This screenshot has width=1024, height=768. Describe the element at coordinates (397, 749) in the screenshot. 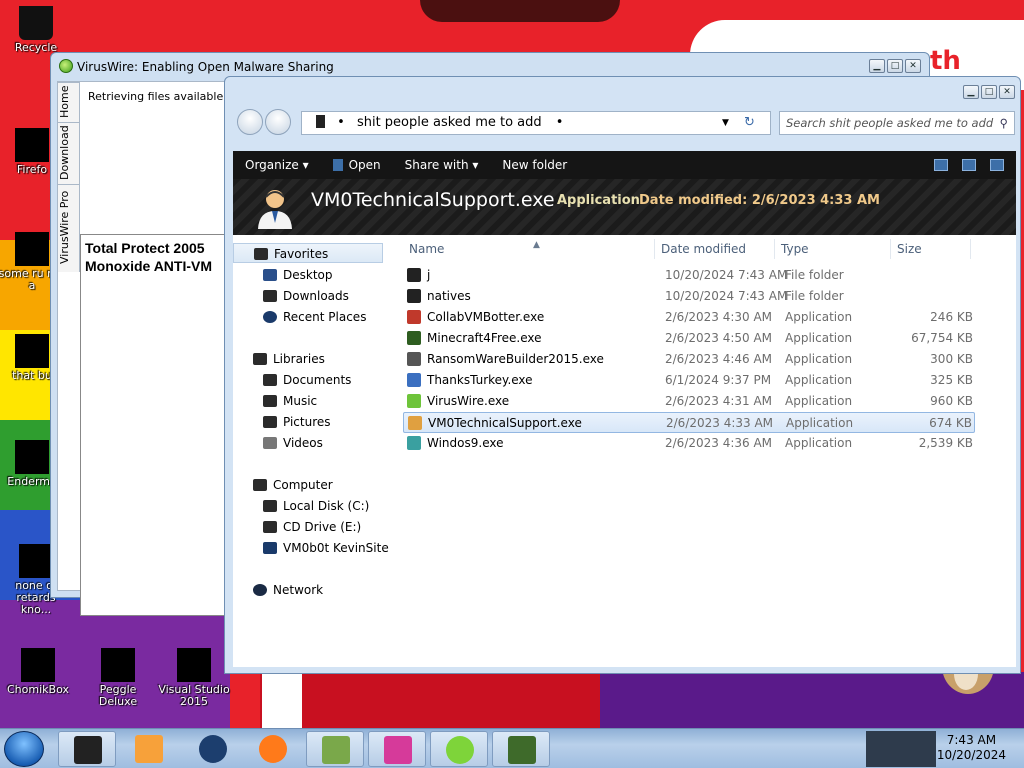

I see `taskbar-pictures` at that location.